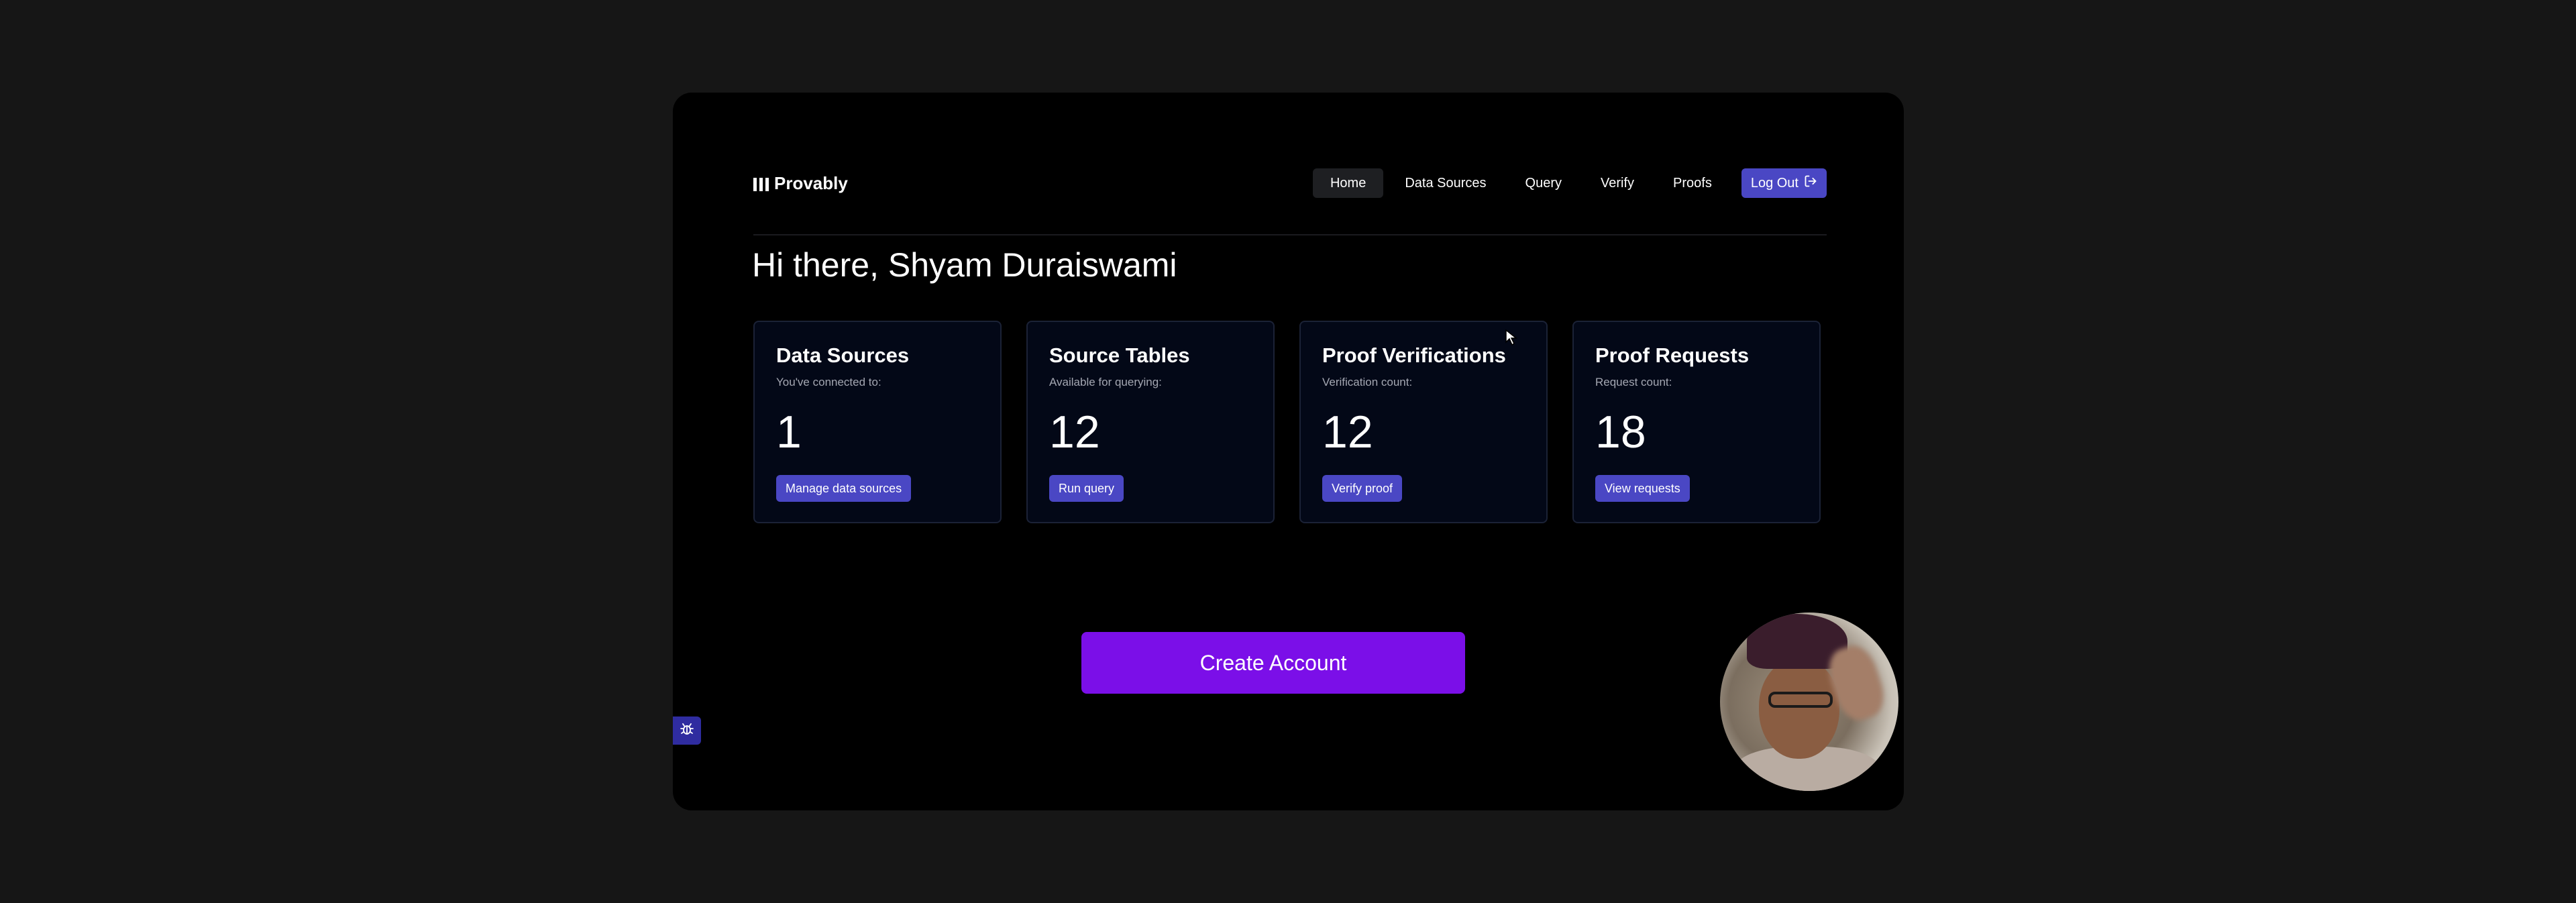 The image size is (2576, 903). What do you see at coordinates (1511, 339) in the screenshot?
I see `mouse-cursor-icon` at bounding box center [1511, 339].